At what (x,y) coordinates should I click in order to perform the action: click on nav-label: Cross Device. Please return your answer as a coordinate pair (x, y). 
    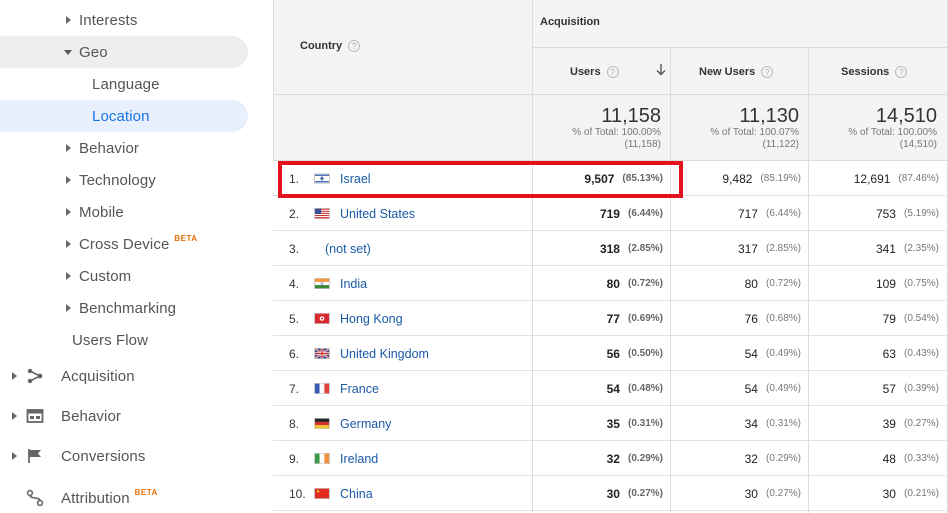
    Looking at the image, I should click on (124, 244).